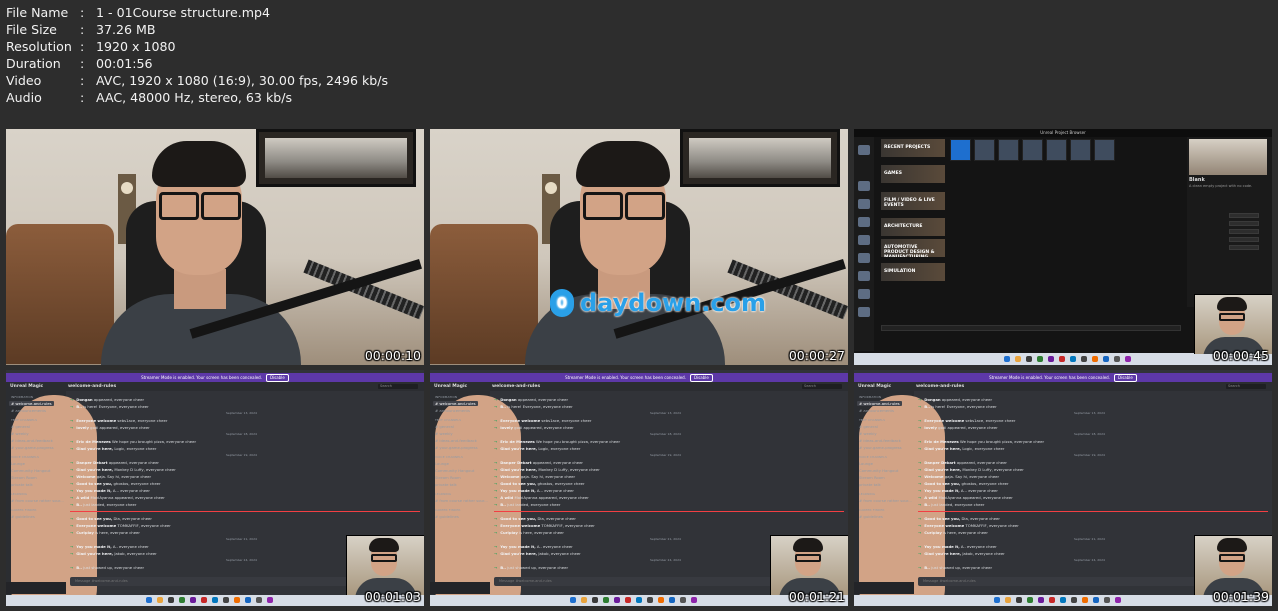 Image resolution: width=1278 pixels, height=611 pixels. What do you see at coordinates (1031, 328) in the screenshot?
I see `project-location-field` at bounding box center [1031, 328].